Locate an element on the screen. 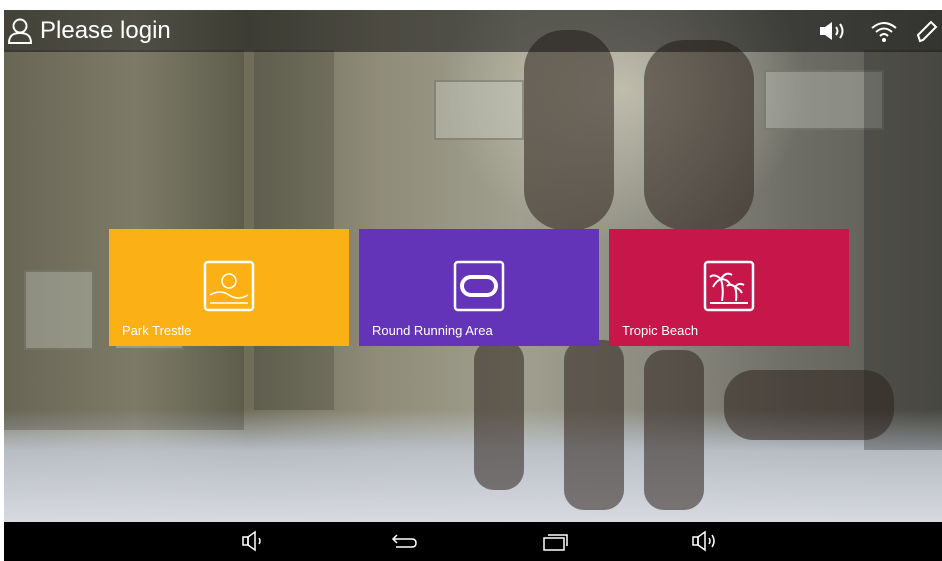 The image size is (942, 561). tile-park-trestle: Park Trestle is located at coordinates (229, 287).